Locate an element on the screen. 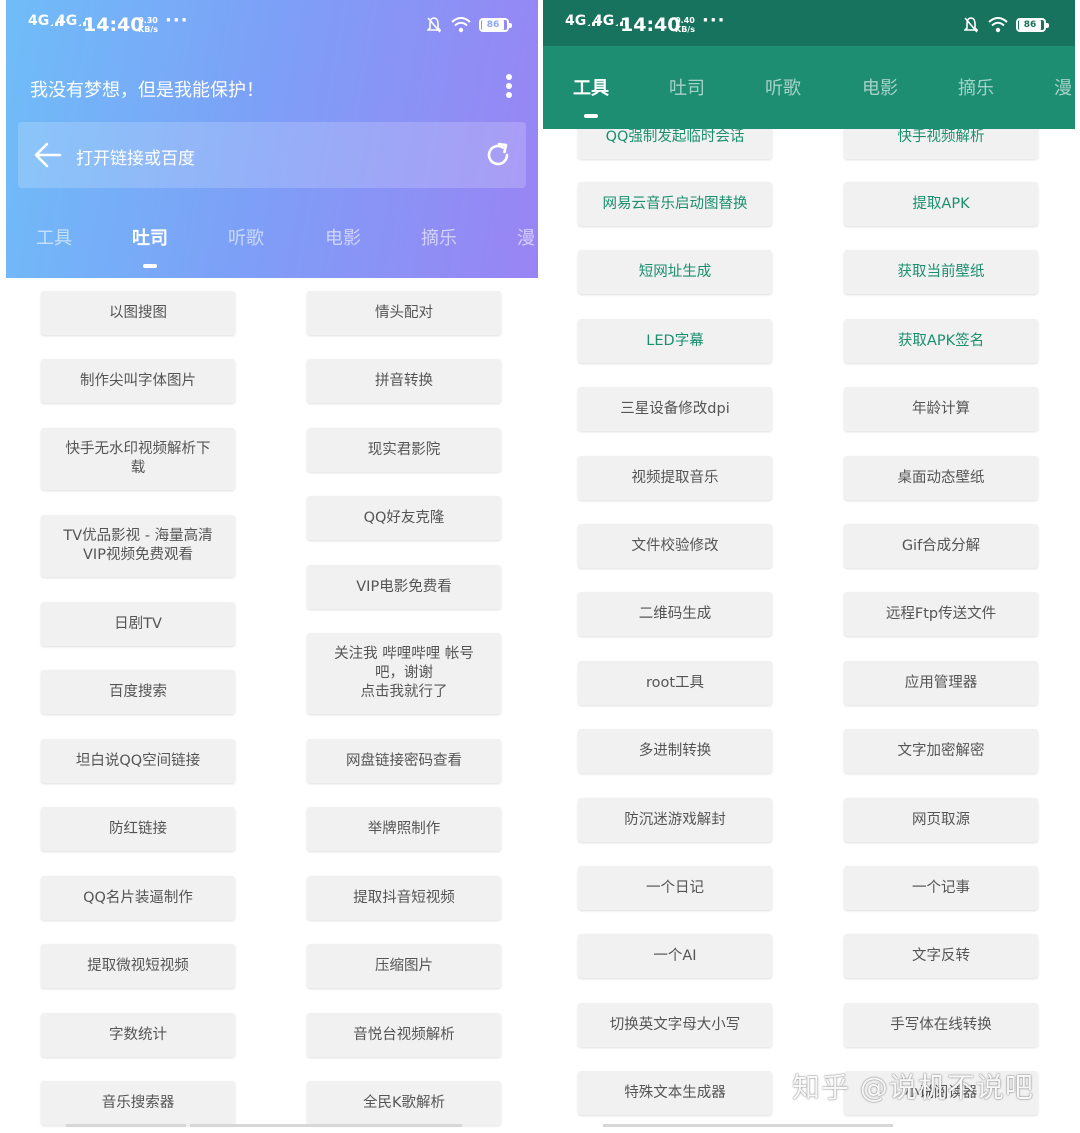 This screenshot has height=1133, width=1080. tool-button: LED字幕 is located at coordinates (675, 341).